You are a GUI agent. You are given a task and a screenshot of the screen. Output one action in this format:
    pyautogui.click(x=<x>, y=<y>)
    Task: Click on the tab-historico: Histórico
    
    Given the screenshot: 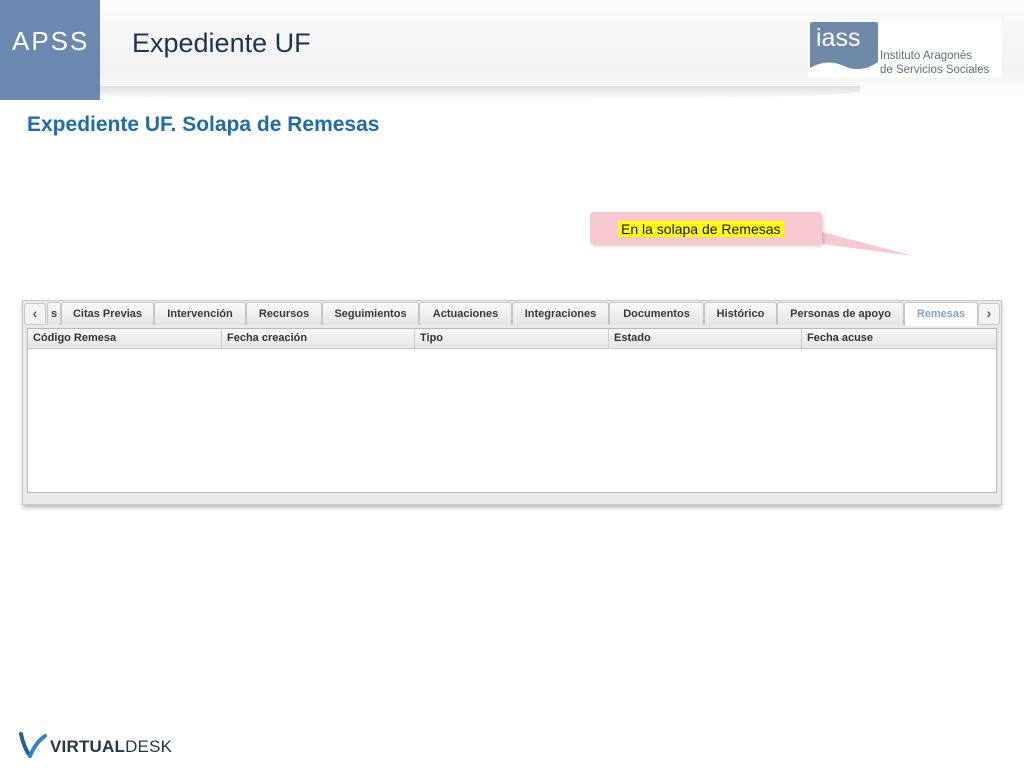 What is the action you would take?
    pyautogui.click(x=740, y=313)
    